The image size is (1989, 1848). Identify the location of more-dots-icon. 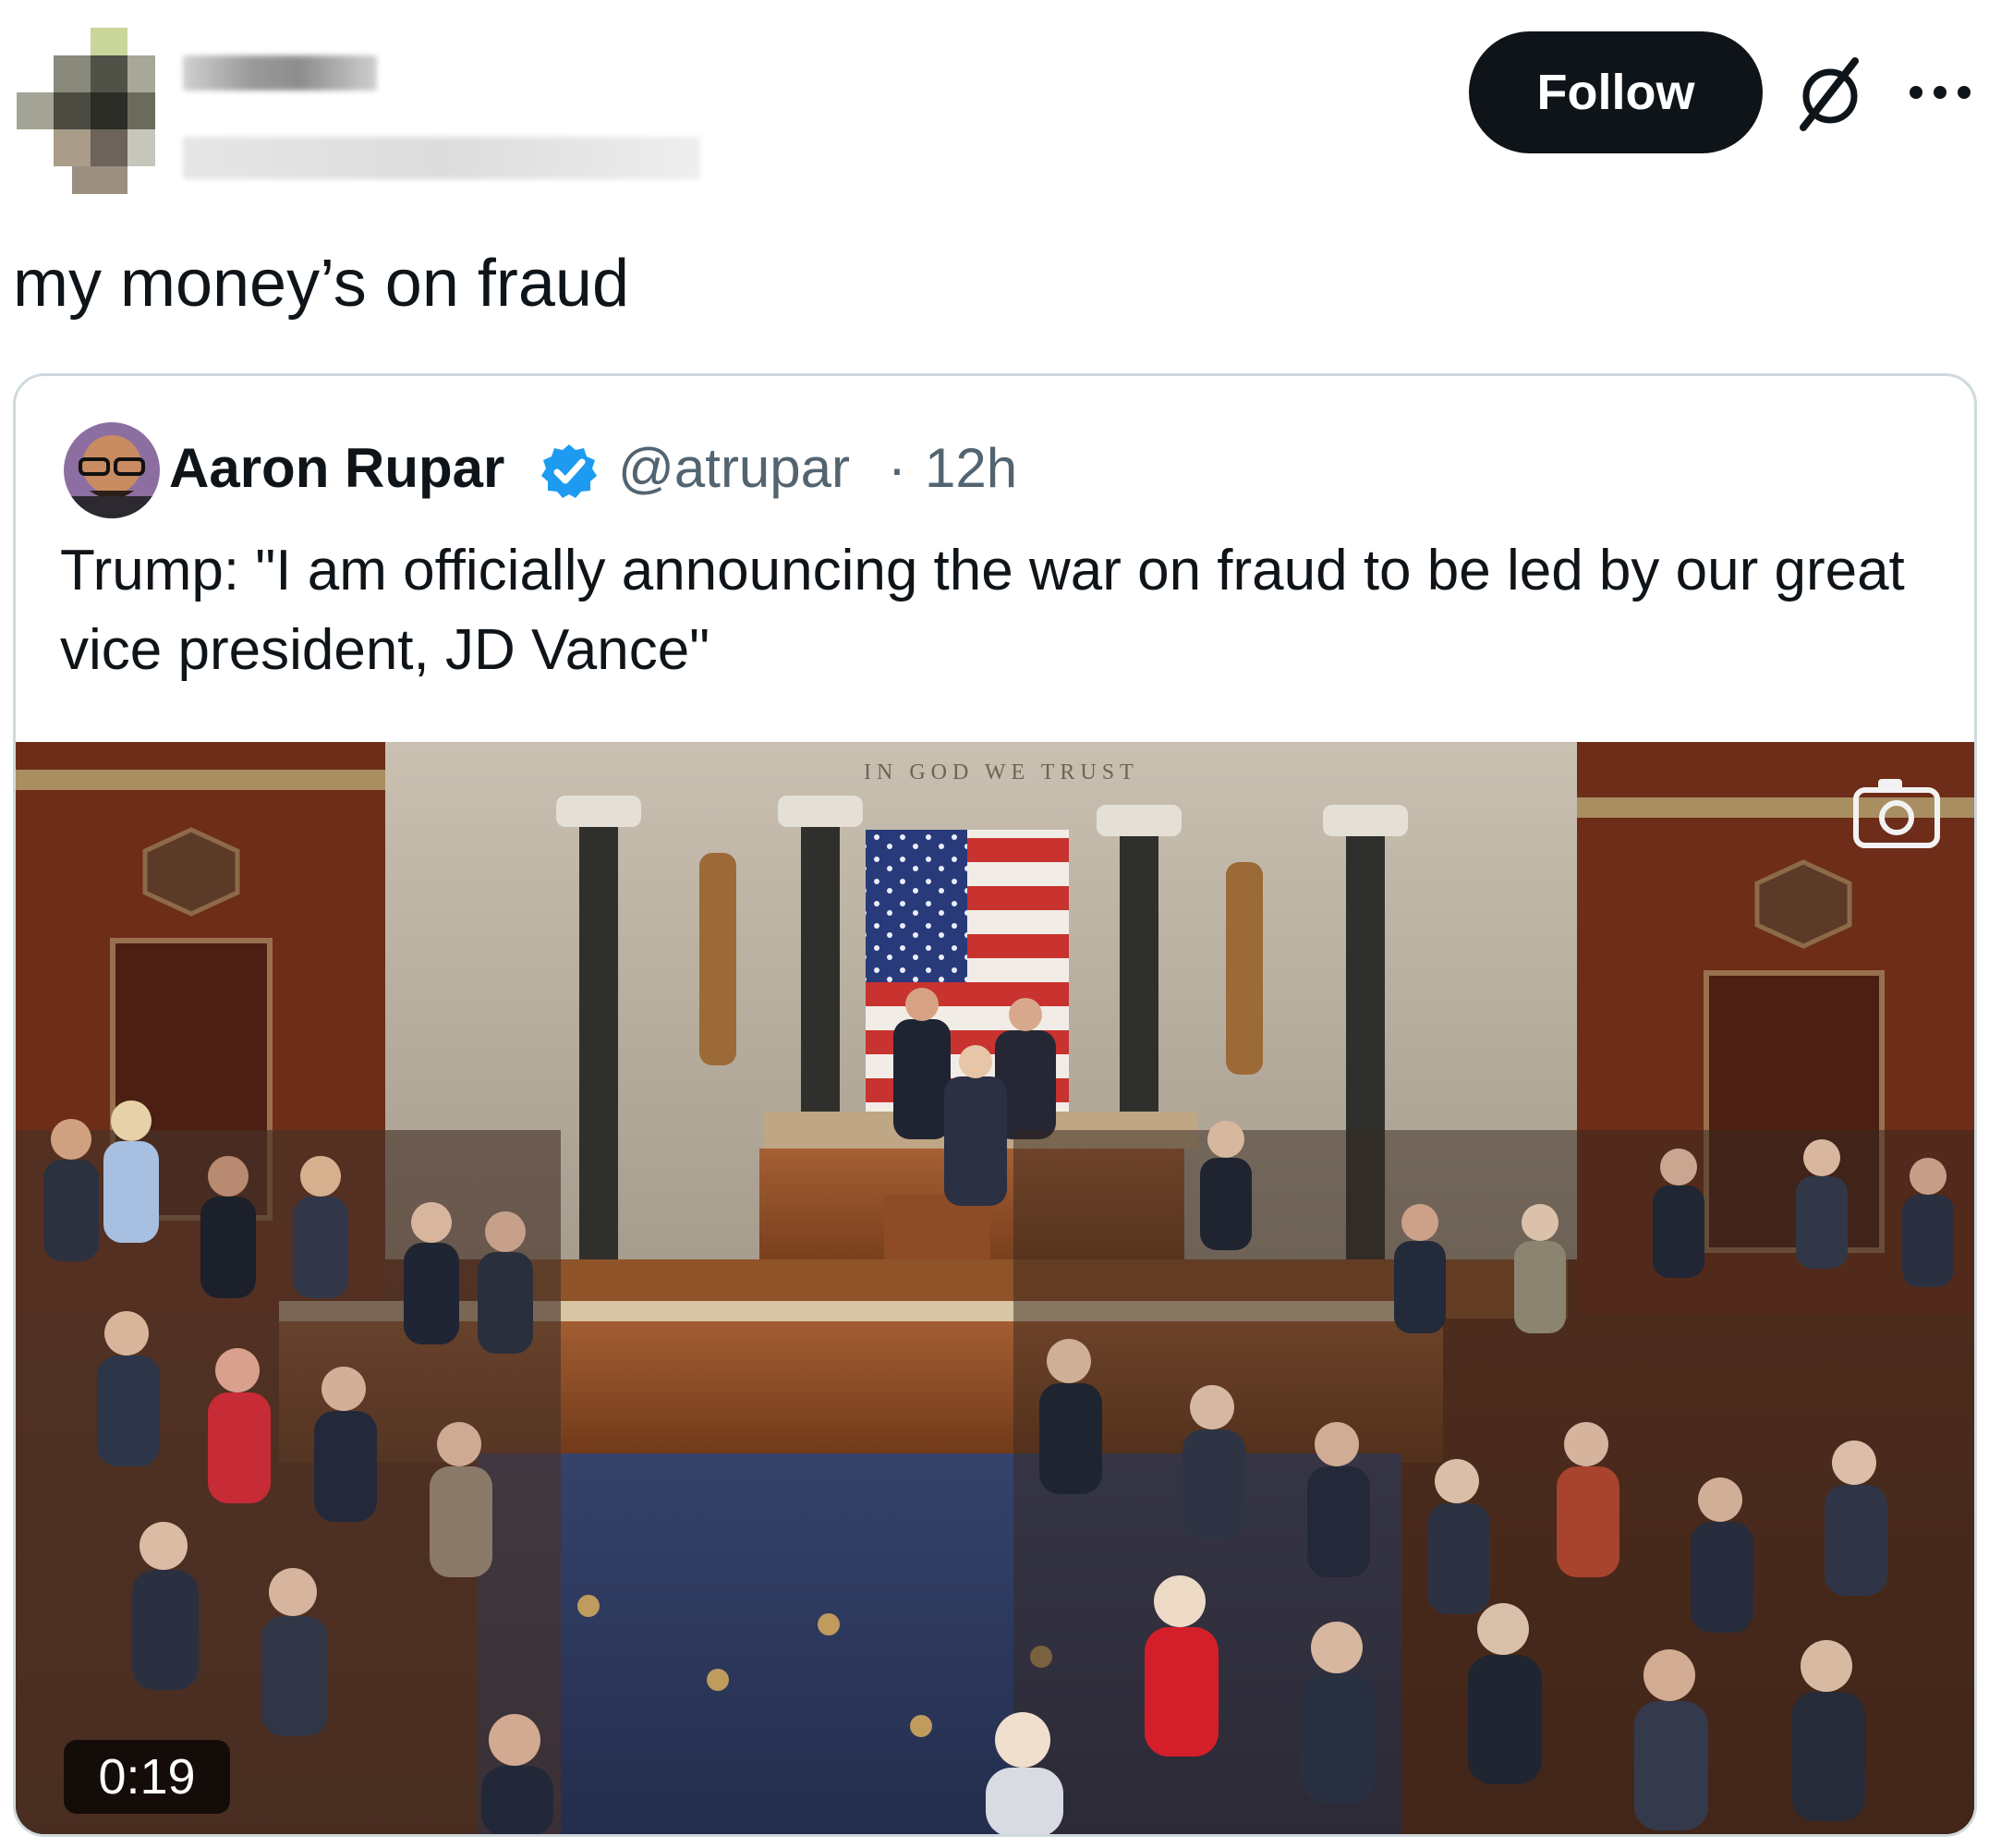
(1940, 93).